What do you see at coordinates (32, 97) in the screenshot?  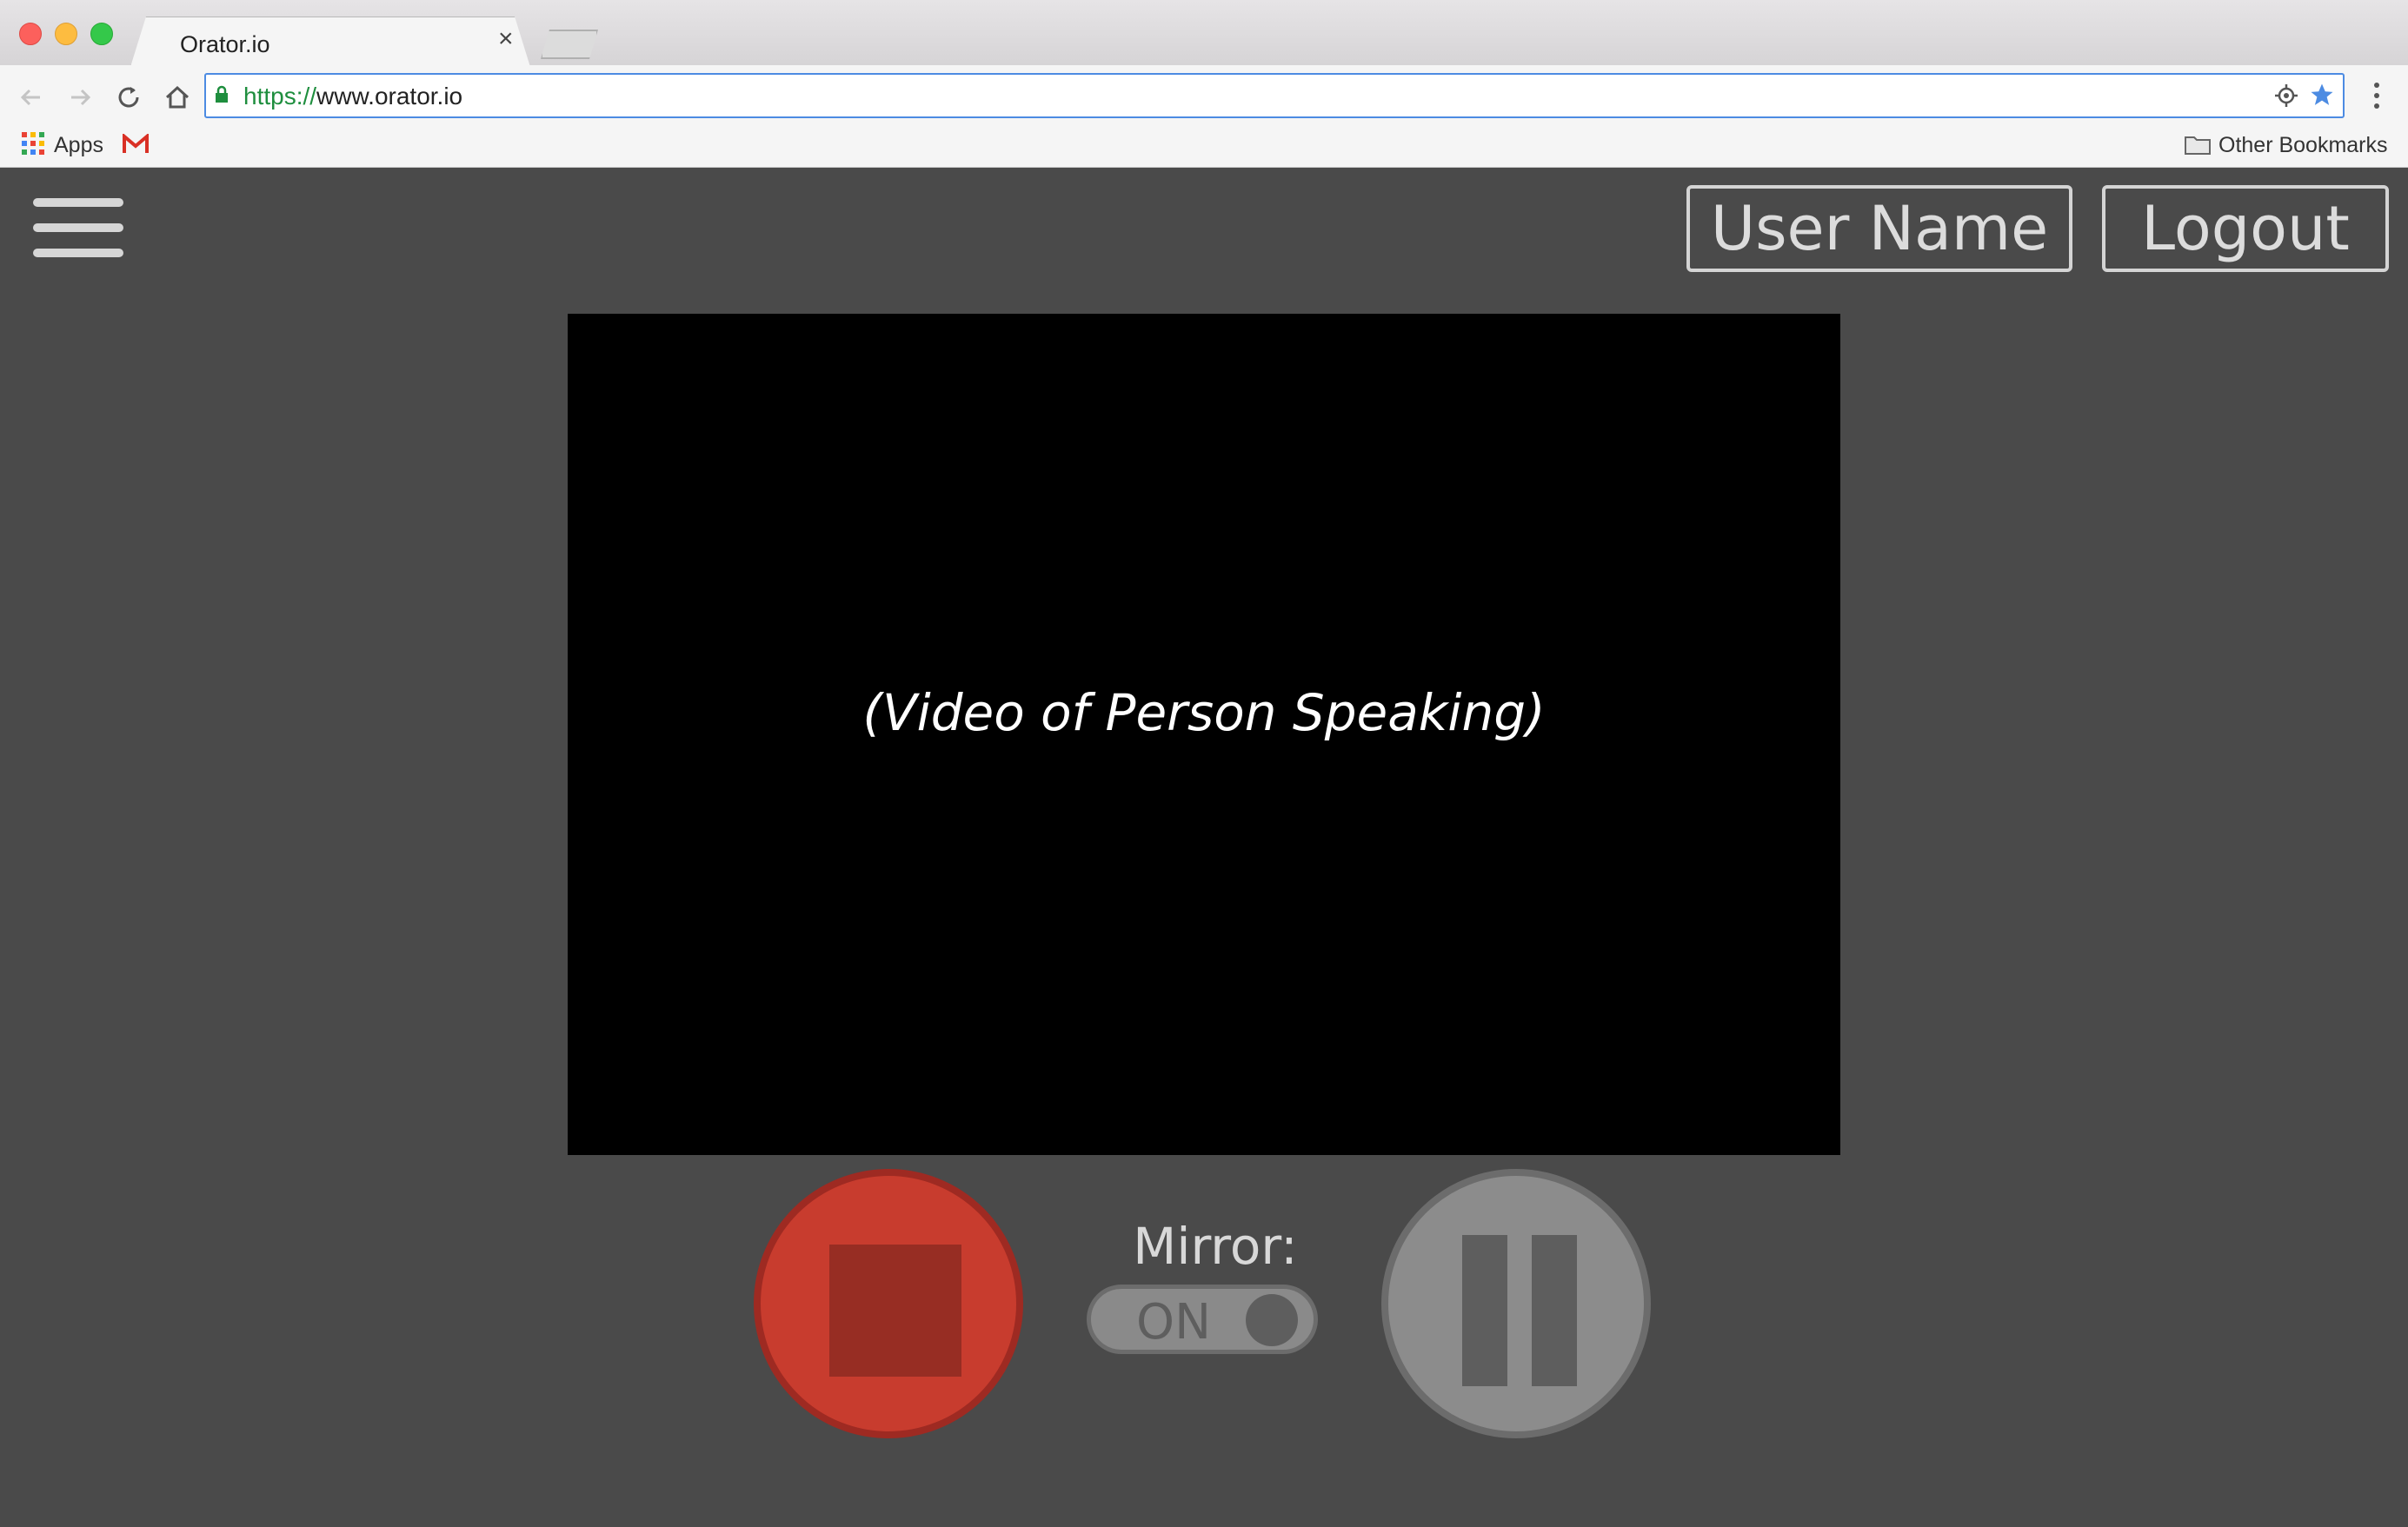 I see `back-arrow-icon` at bounding box center [32, 97].